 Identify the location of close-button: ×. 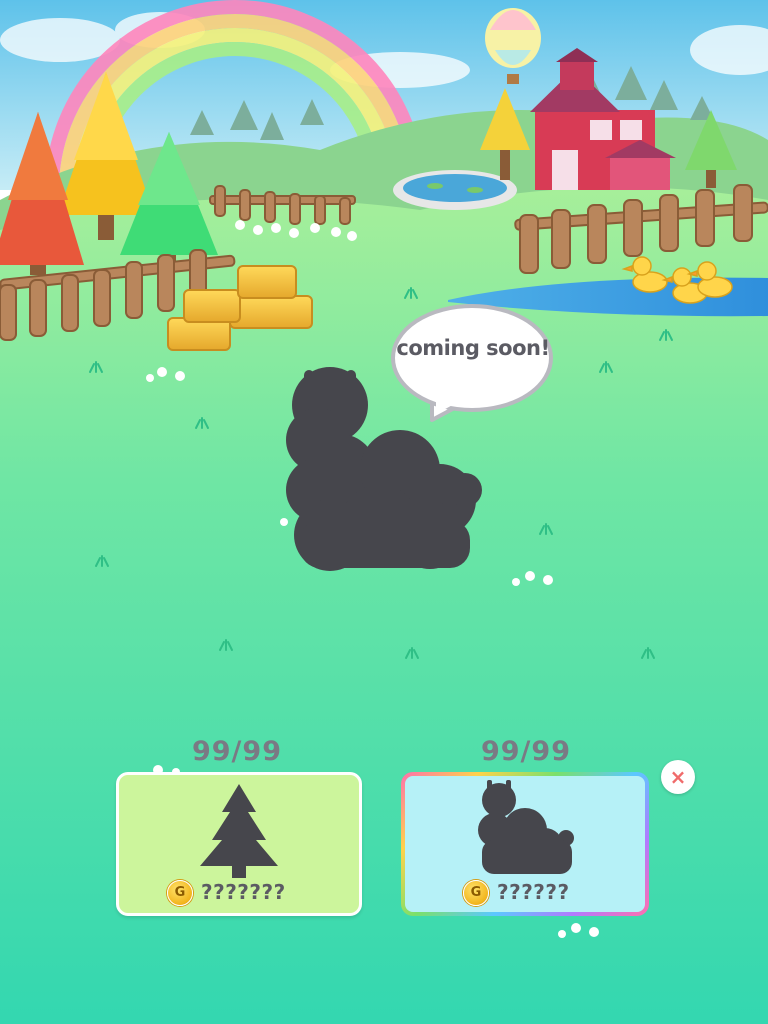
(678, 777).